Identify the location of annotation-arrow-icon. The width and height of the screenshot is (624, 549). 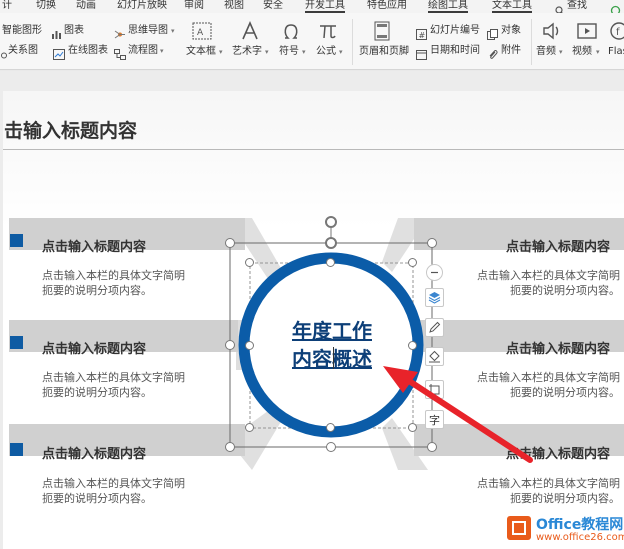
(458, 414).